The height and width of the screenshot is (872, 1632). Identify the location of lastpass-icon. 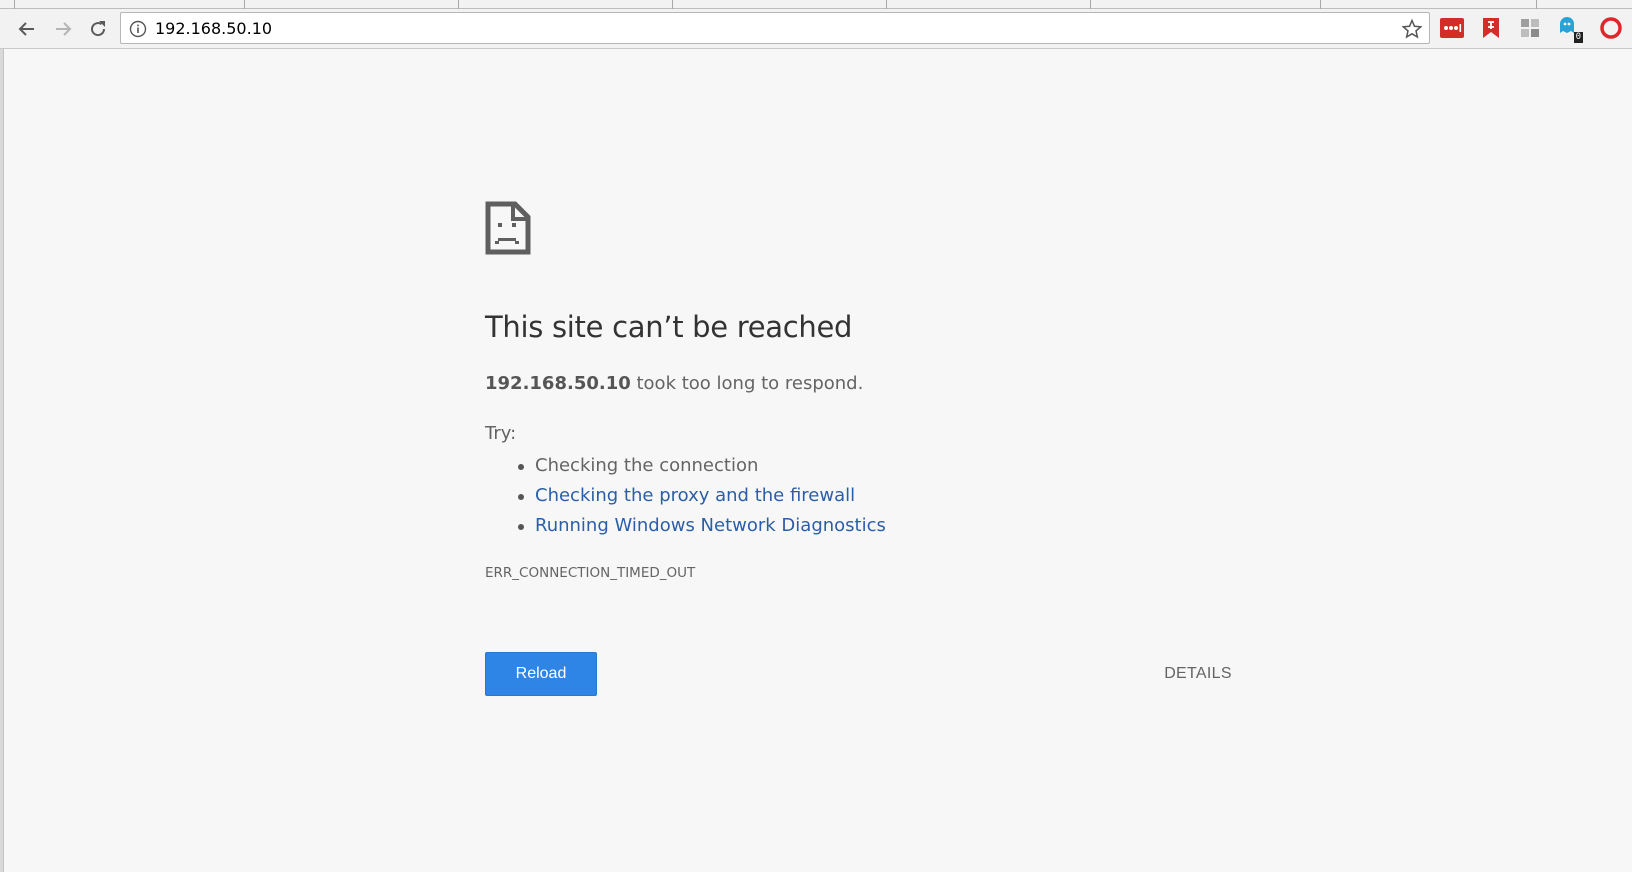
(1452, 28).